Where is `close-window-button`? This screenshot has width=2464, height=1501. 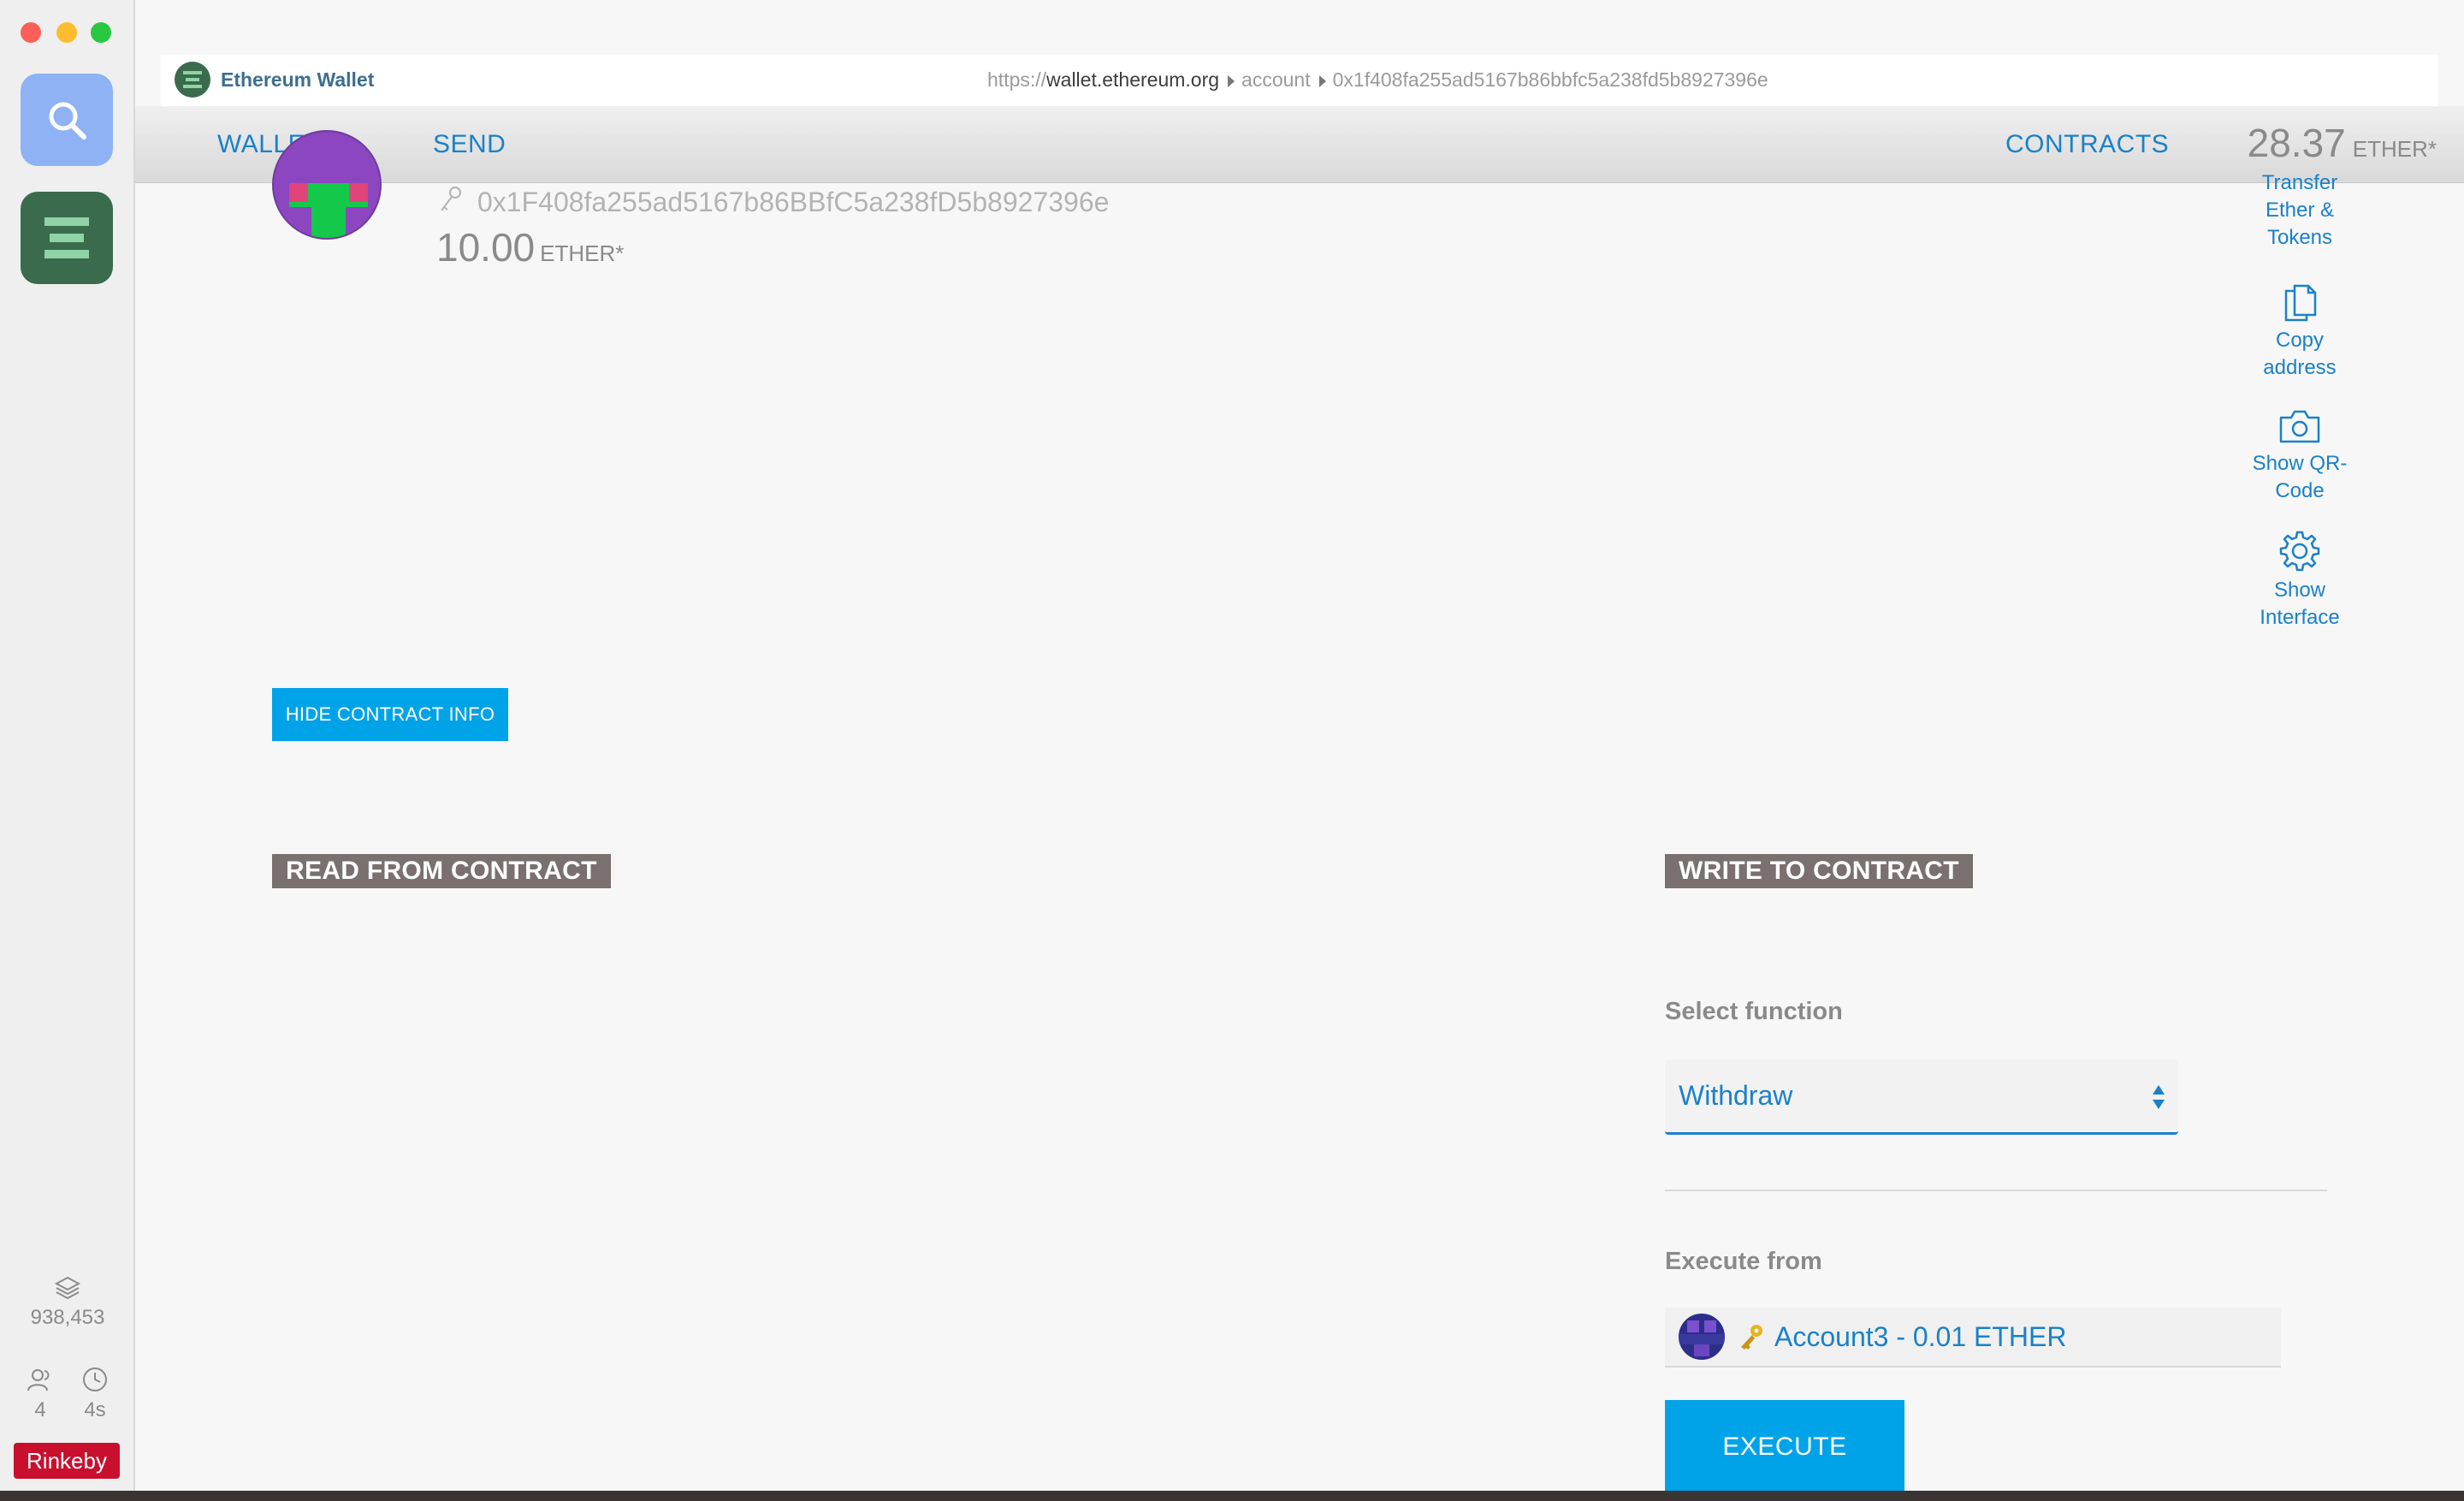
close-window-button is located at coordinates (31, 32).